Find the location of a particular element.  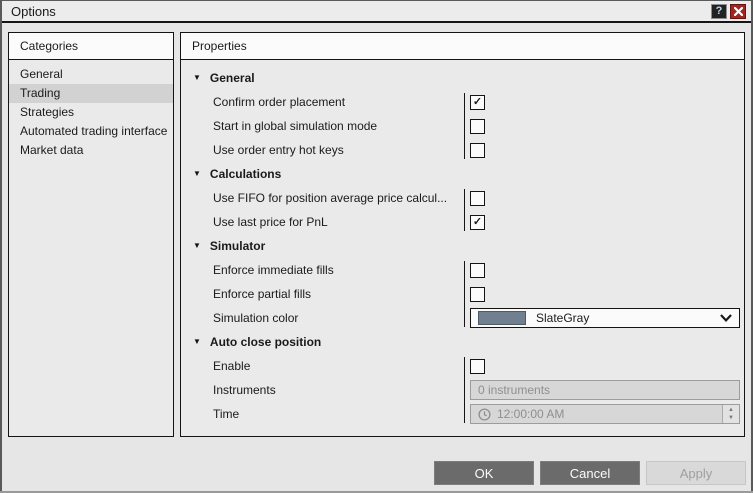

sidebar-item-automated-trading-interface: Automated trading interface is located at coordinates (91, 131).